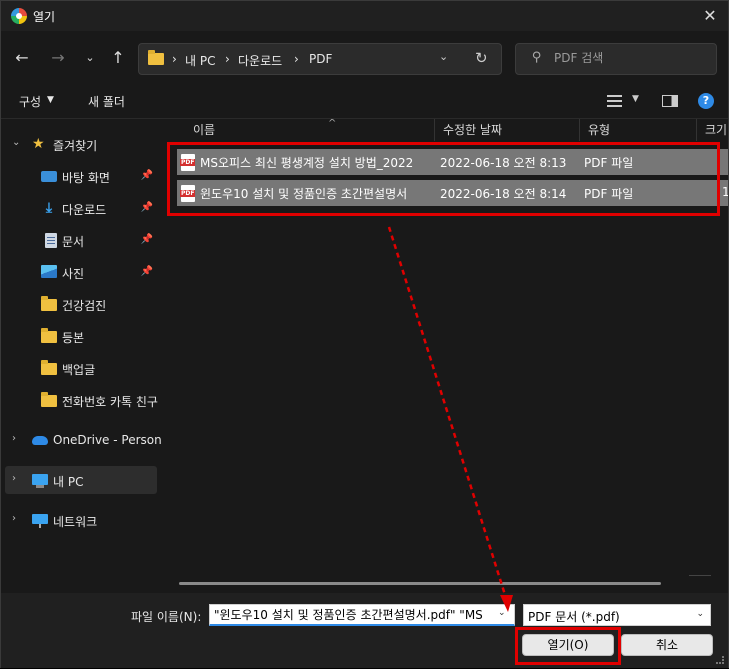  What do you see at coordinates (481, 58) in the screenshot?
I see `refresh-icon: ↻` at bounding box center [481, 58].